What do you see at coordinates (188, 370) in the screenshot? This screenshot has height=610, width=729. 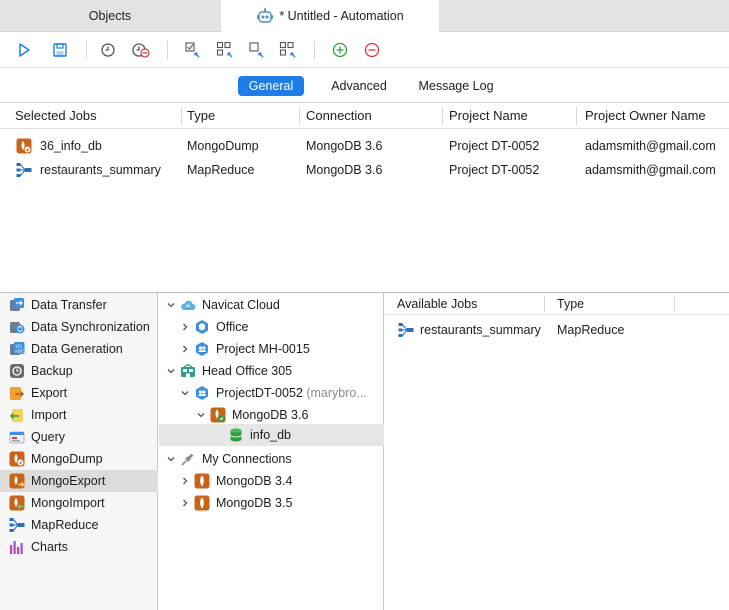 I see `on-prem-server-icon` at bounding box center [188, 370].